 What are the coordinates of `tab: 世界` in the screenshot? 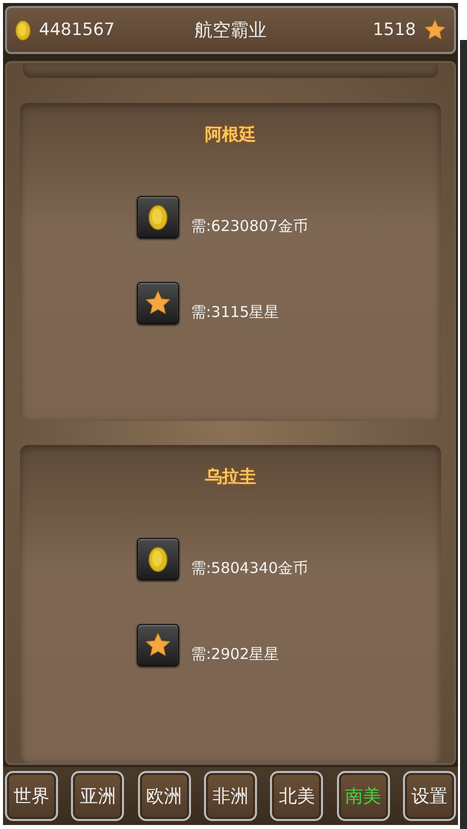 It's located at (31, 796).